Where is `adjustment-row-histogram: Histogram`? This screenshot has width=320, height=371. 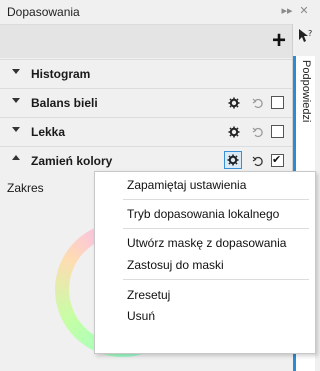 adjustment-row-histogram: Histogram is located at coordinates (146, 74).